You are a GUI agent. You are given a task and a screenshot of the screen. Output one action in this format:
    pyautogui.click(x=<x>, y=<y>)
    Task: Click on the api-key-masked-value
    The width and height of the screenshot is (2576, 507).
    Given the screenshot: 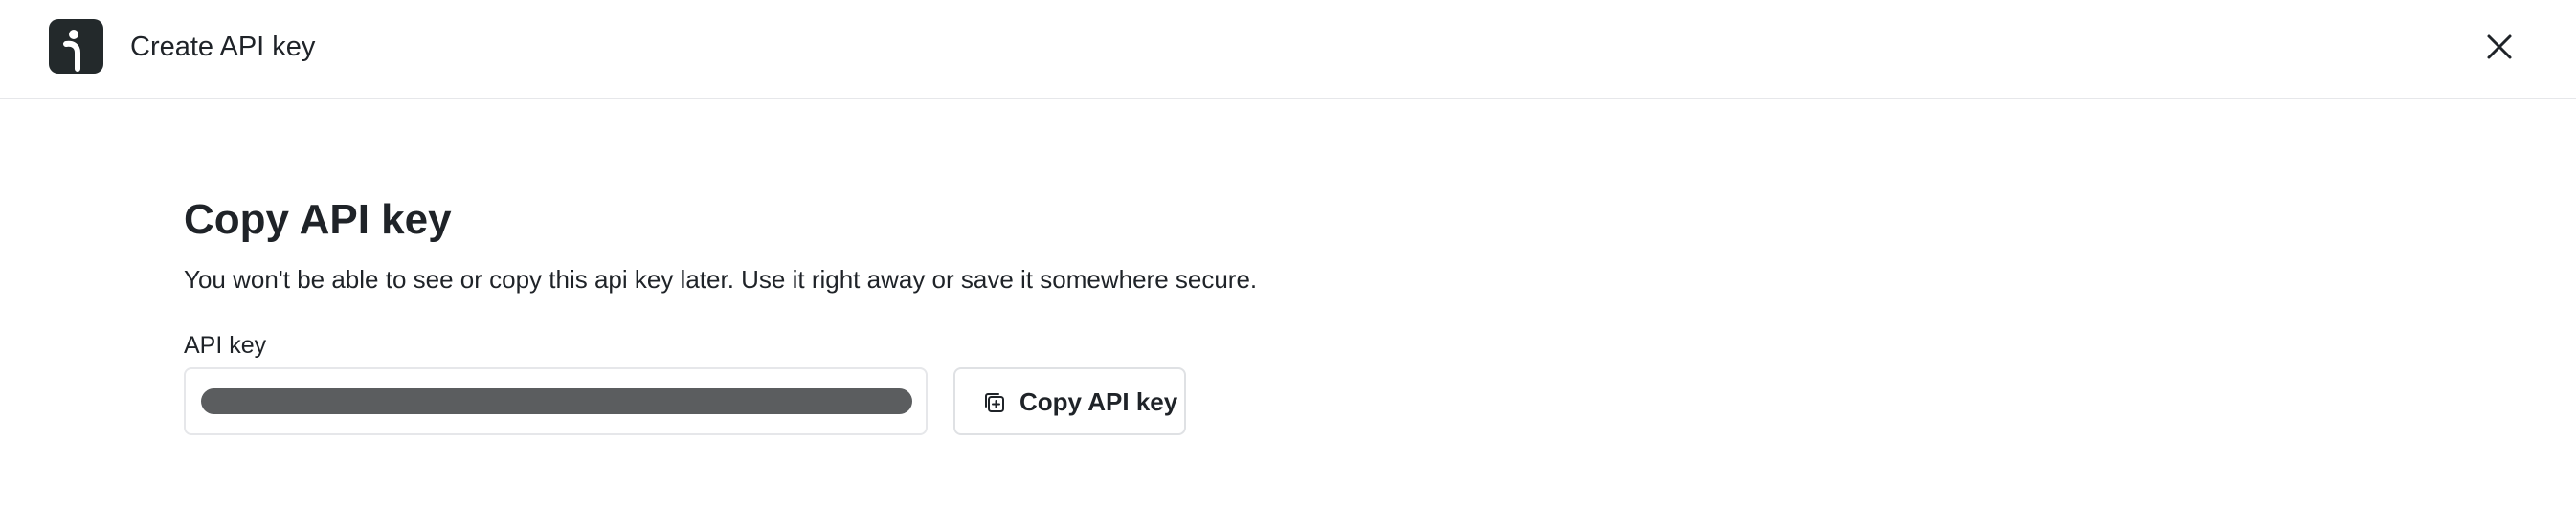 What is the action you would take?
    pyautogui.click(x=556, y=401)
    